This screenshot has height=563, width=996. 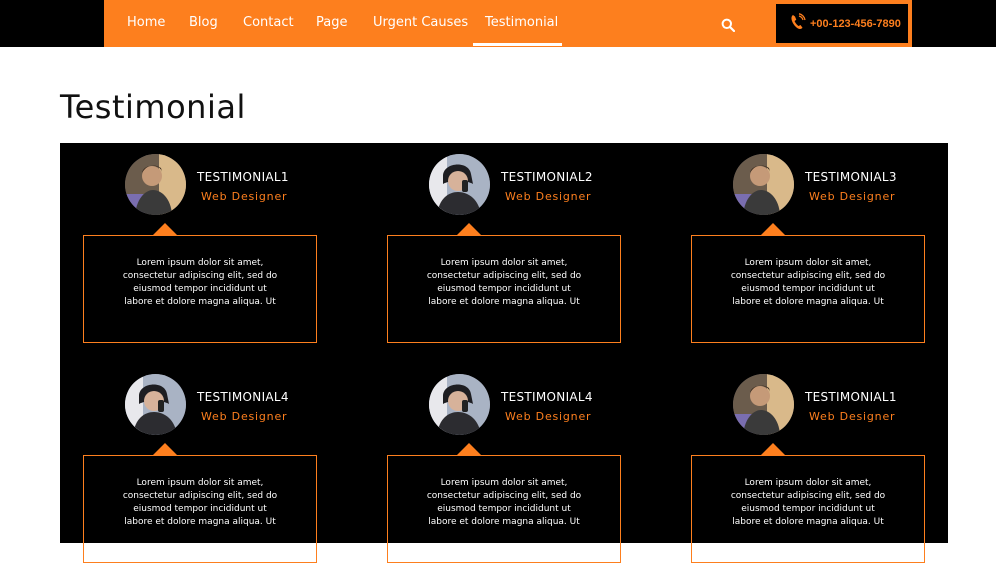 What do you see at coordinates (331, 23) in the screenshot?
I see `nav-page: Page` at bounding box center [331, 23].